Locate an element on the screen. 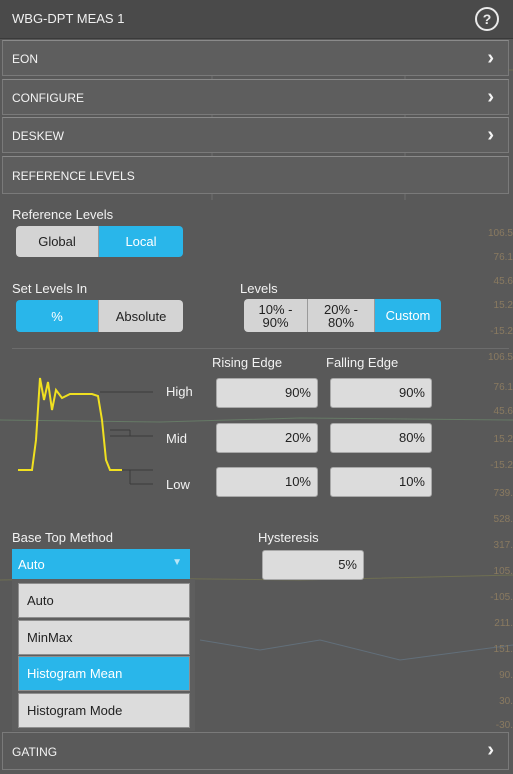 This screenshot has width=513, height=774. base-top-method-label: Base Top Method is located at coordinates (62, 537).